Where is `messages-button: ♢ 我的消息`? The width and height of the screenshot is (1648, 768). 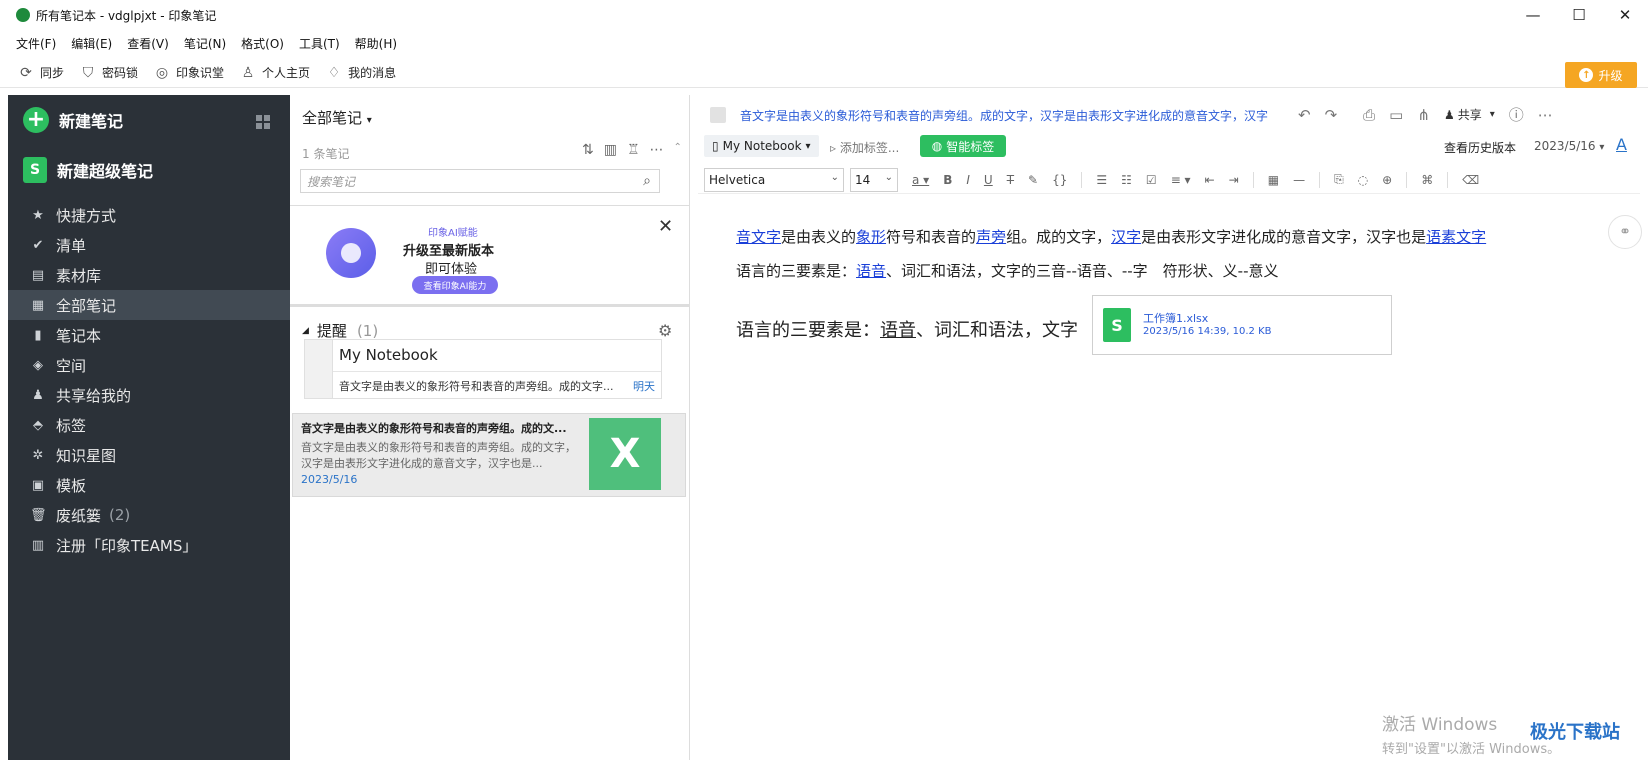 messages-button: ♢ 我的消息 is located at coordinates (361, 72).